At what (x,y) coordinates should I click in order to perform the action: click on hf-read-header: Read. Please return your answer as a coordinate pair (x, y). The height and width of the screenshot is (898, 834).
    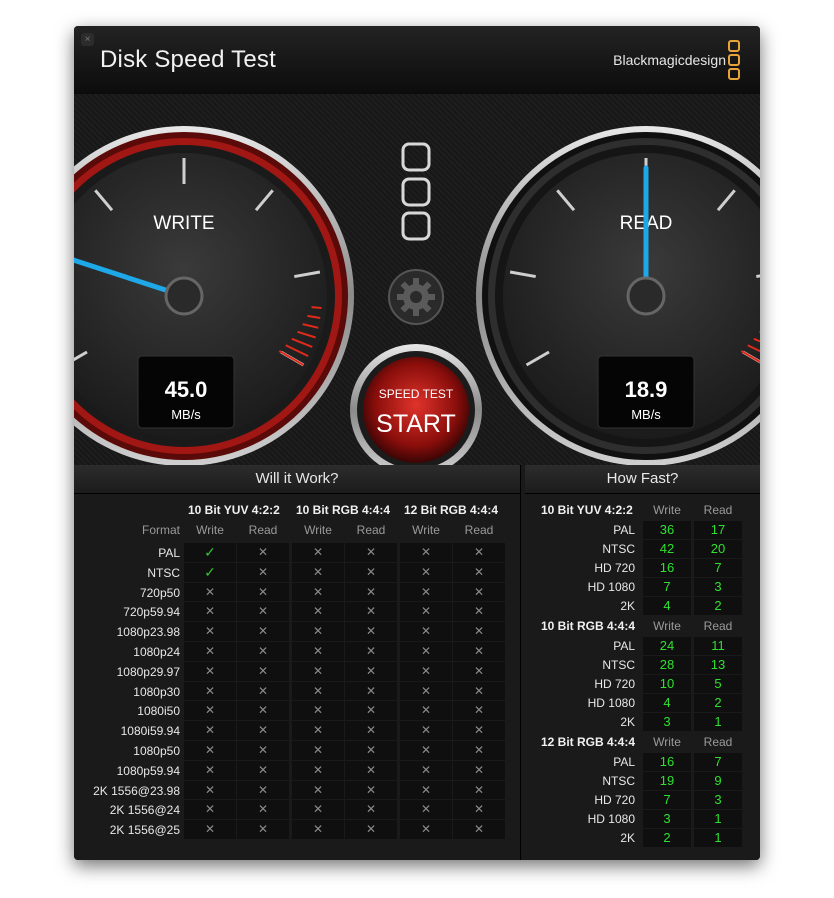
    Looking at the image, I should click on (718, 742).